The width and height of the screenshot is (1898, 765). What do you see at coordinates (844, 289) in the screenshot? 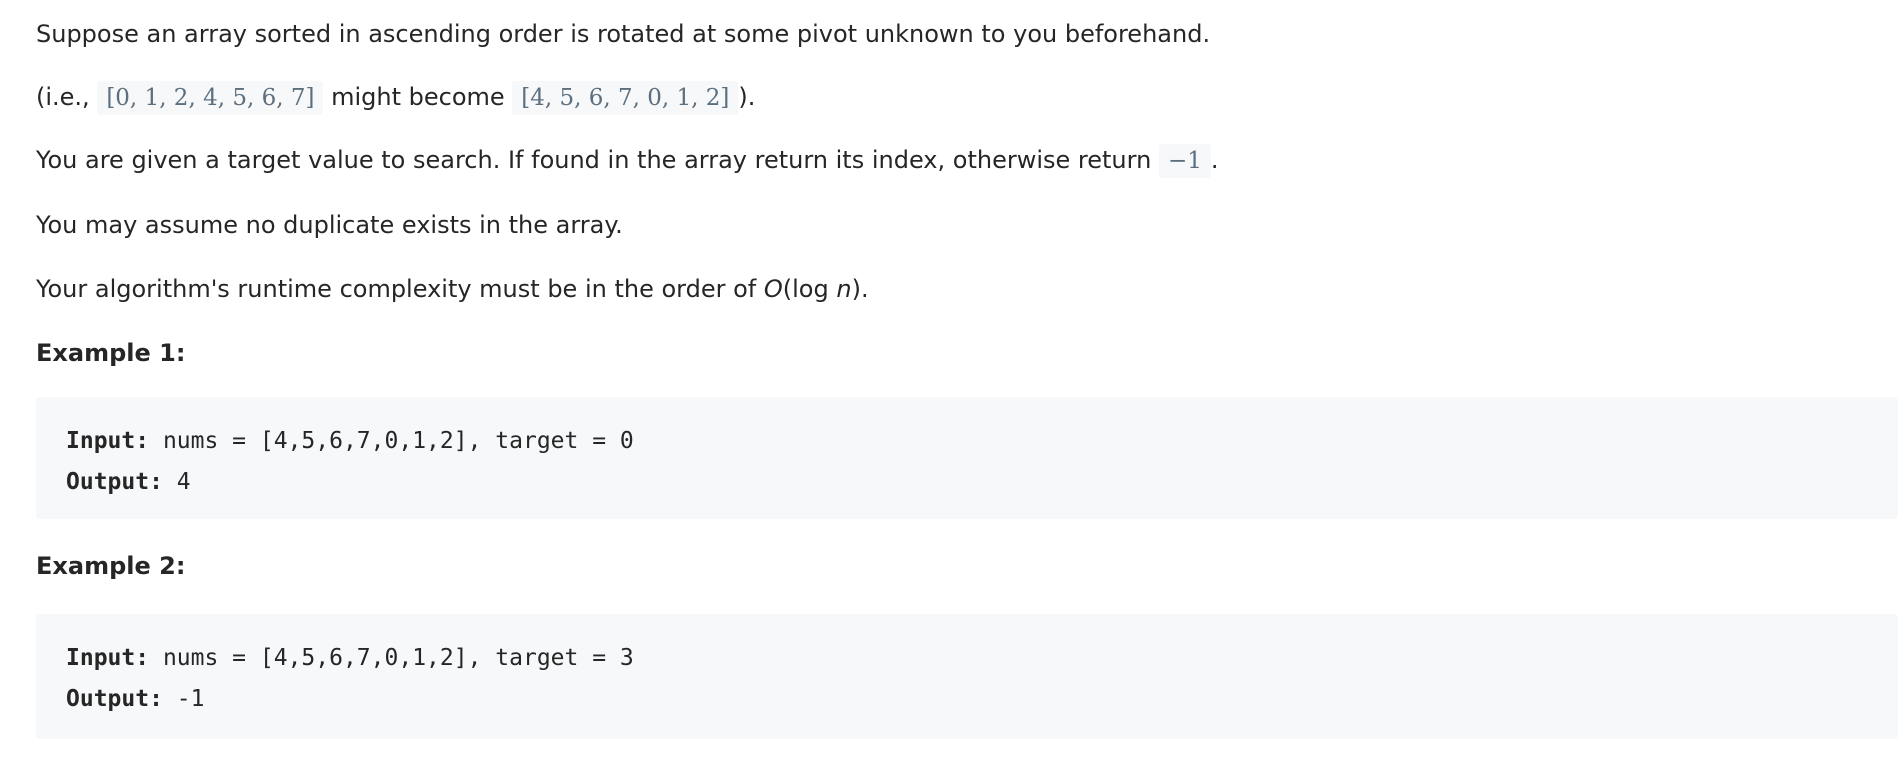
I see `variable-n: n` at bounding box center [844, 289].